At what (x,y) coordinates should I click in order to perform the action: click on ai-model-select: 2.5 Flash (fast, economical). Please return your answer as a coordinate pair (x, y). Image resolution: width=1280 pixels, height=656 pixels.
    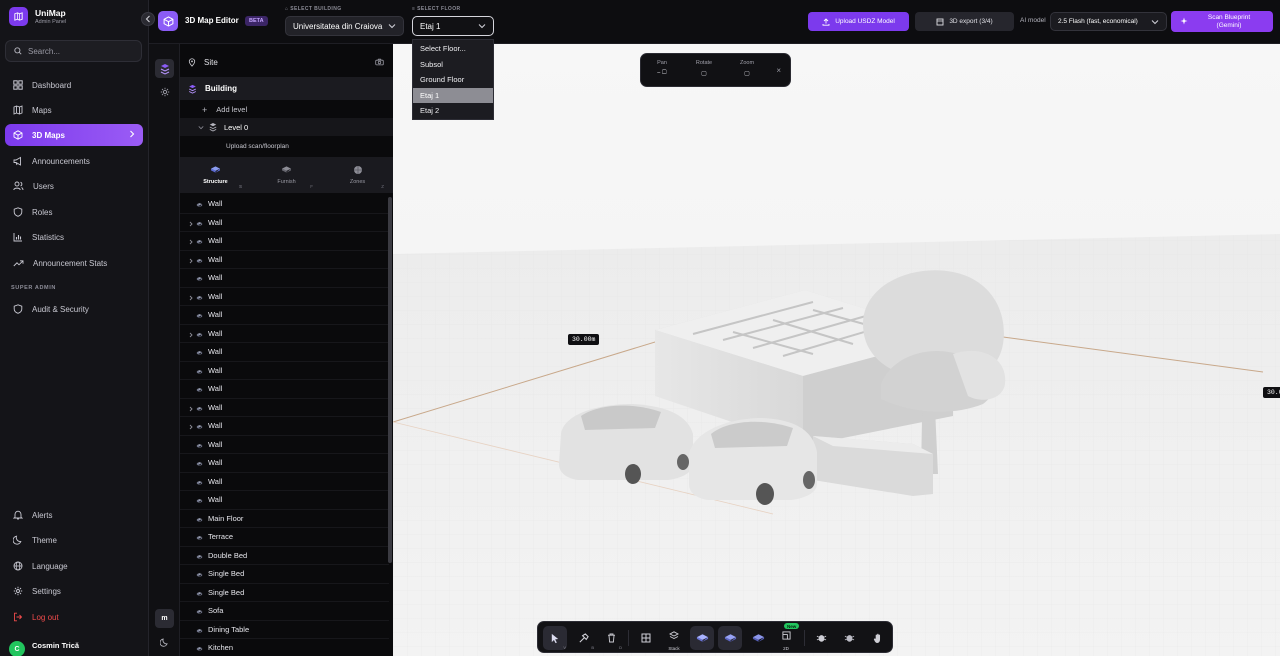
    Looking at the image, I should click on (1108, 21).